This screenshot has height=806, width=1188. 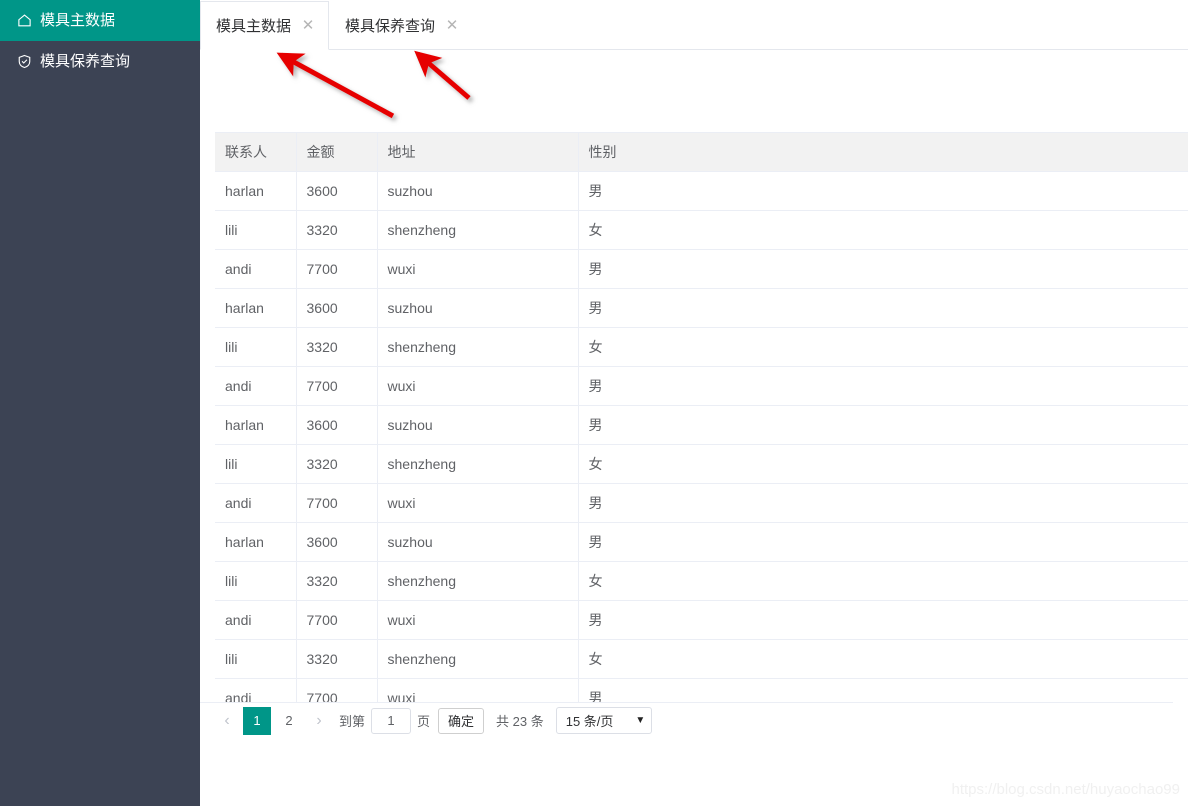 What do you see at coordinates (1065, 789) in the screenshot?
I see `watermark-text: https://blog.csdn.net/huyaochao99` at bounding box center [1065, 789].